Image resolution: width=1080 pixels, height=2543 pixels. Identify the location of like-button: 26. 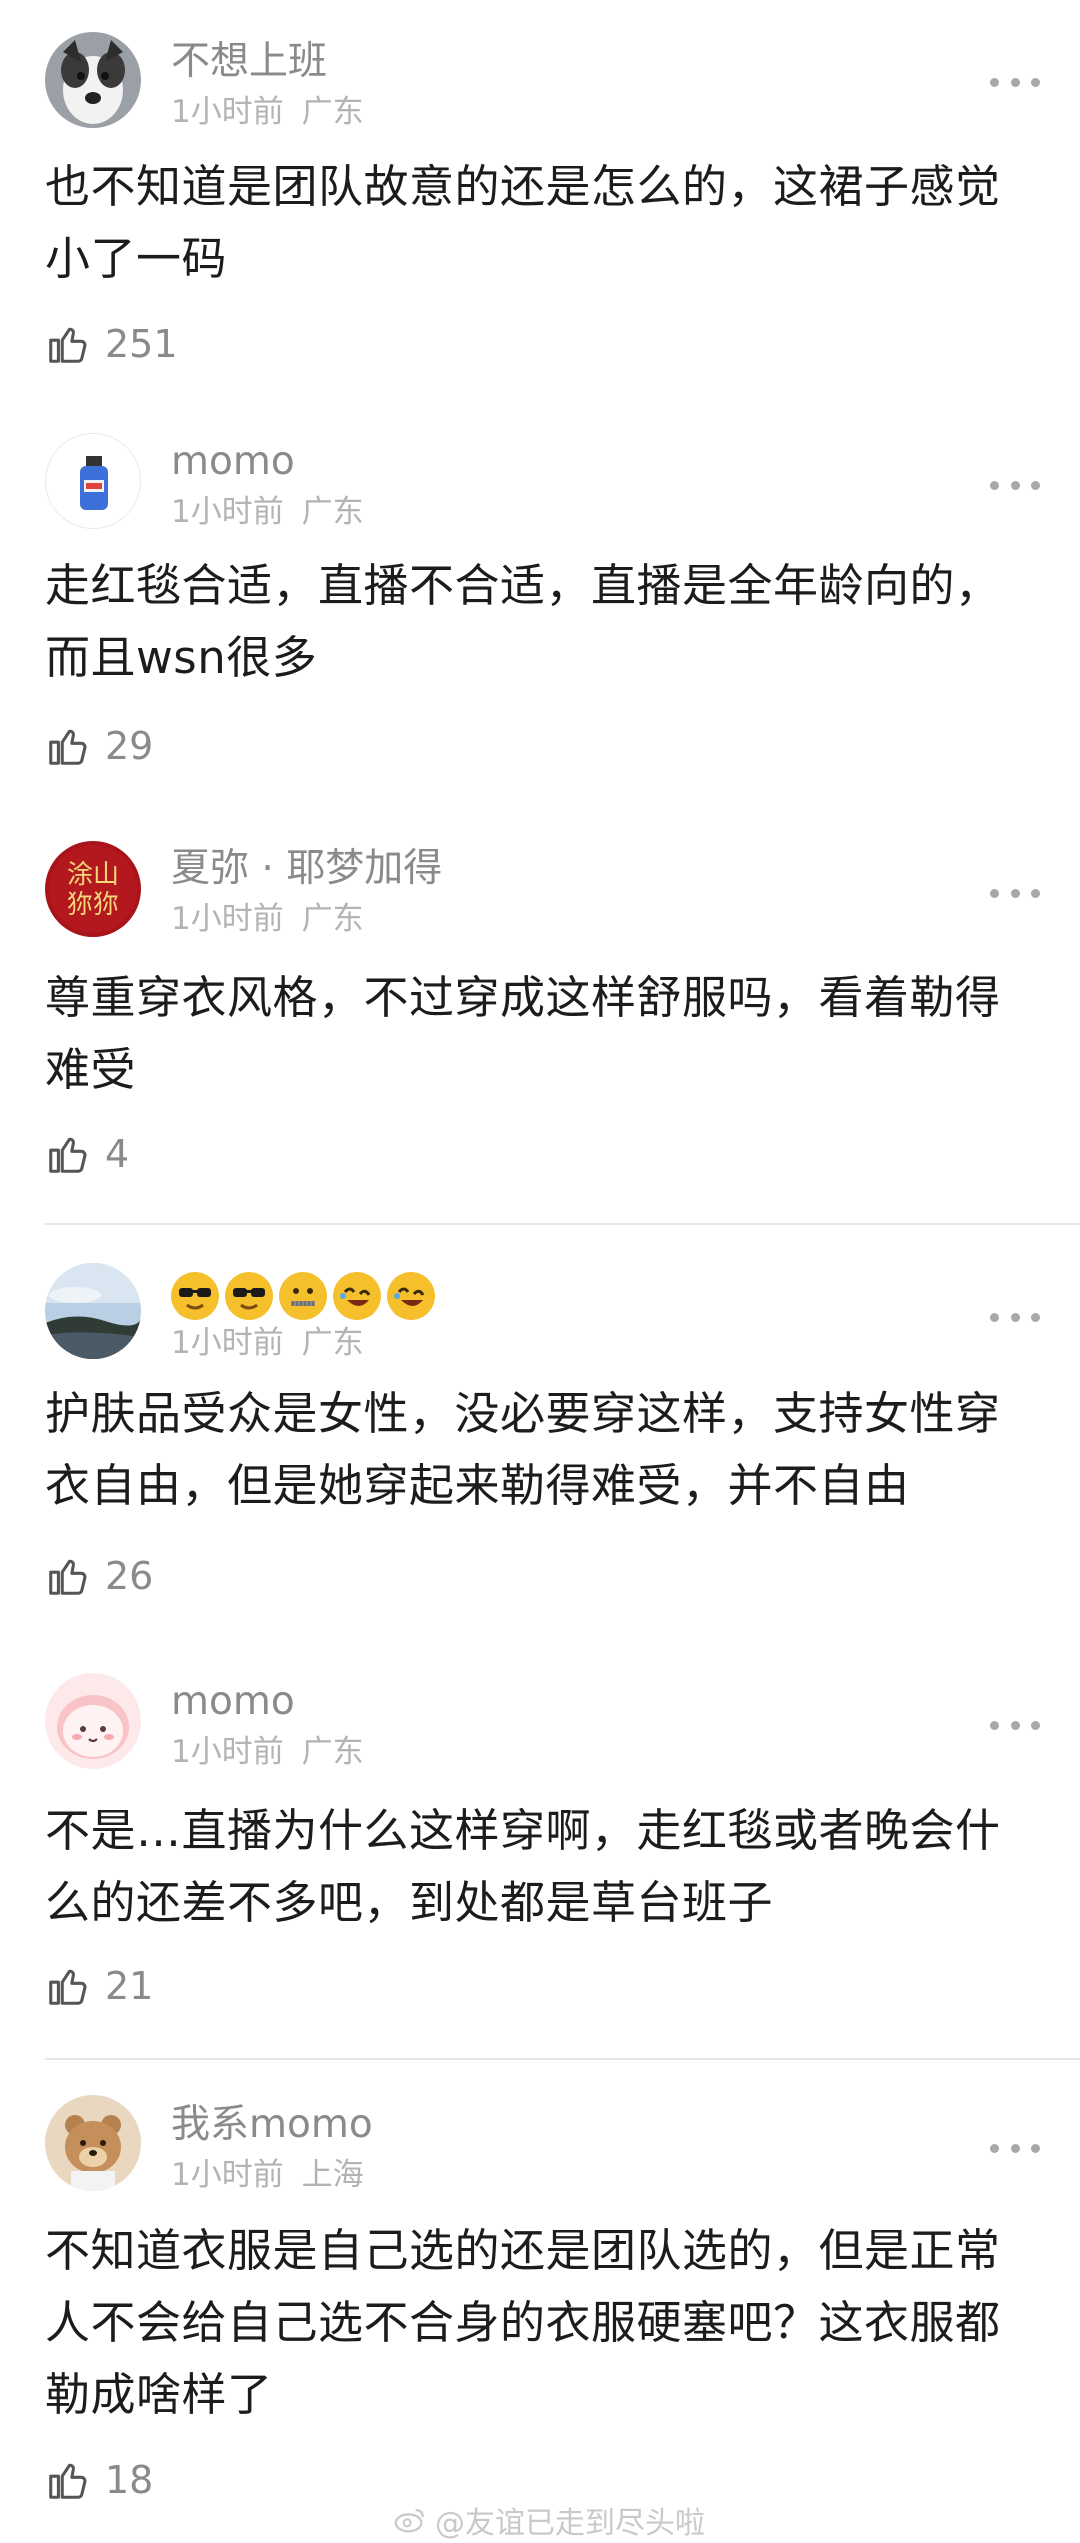
(99, 1576).